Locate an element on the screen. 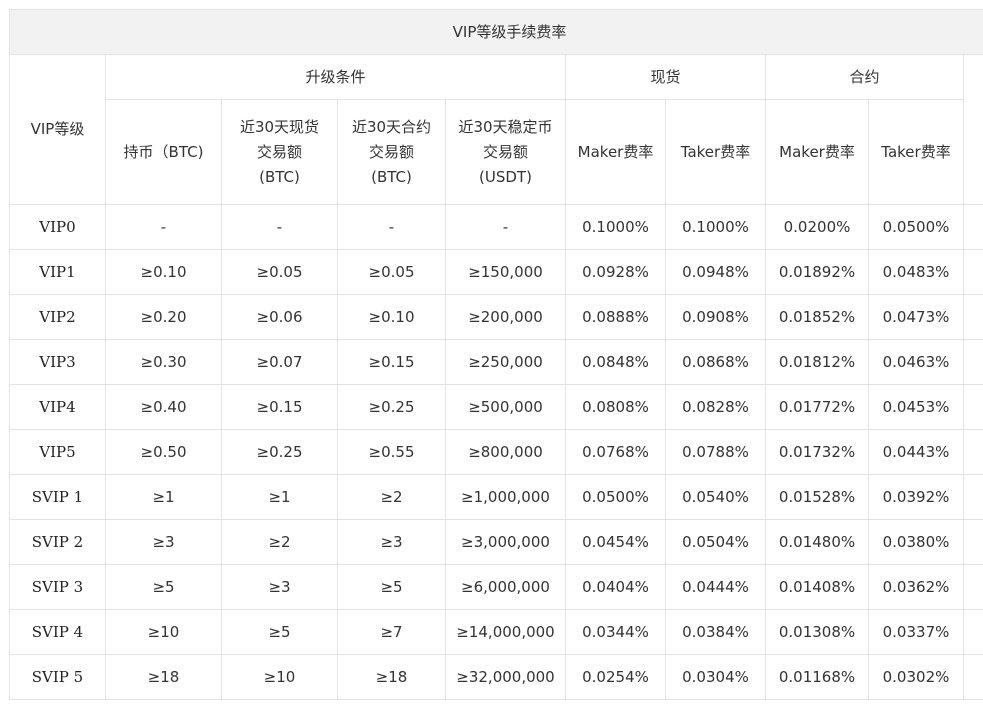  contract-taker-header-line: Taker费率 is located at coordinates (916, 151).